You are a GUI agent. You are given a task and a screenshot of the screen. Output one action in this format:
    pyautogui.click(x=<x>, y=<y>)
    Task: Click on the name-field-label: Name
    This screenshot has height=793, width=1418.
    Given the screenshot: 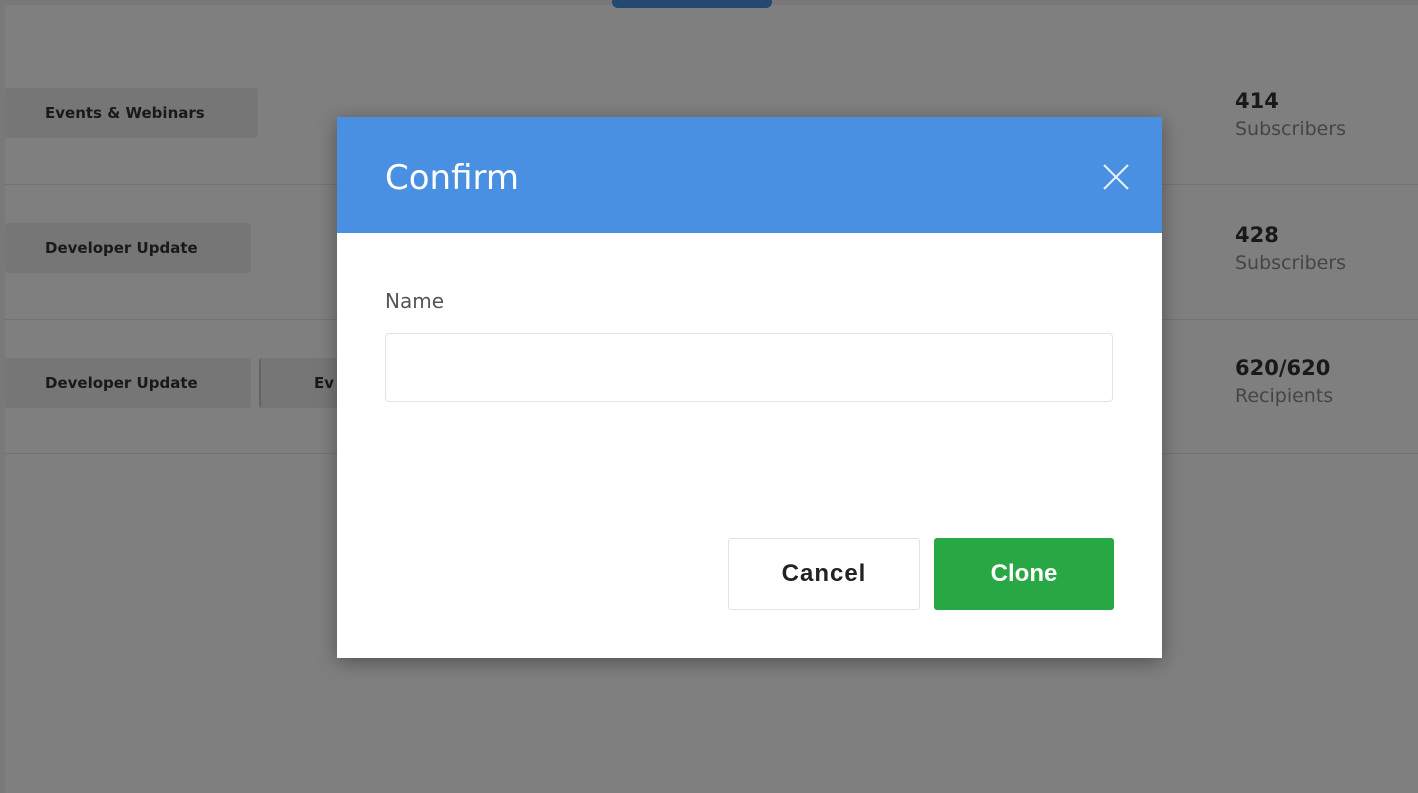 What is the action you would take?
    pyautogui.click(x=415, y=301)
    